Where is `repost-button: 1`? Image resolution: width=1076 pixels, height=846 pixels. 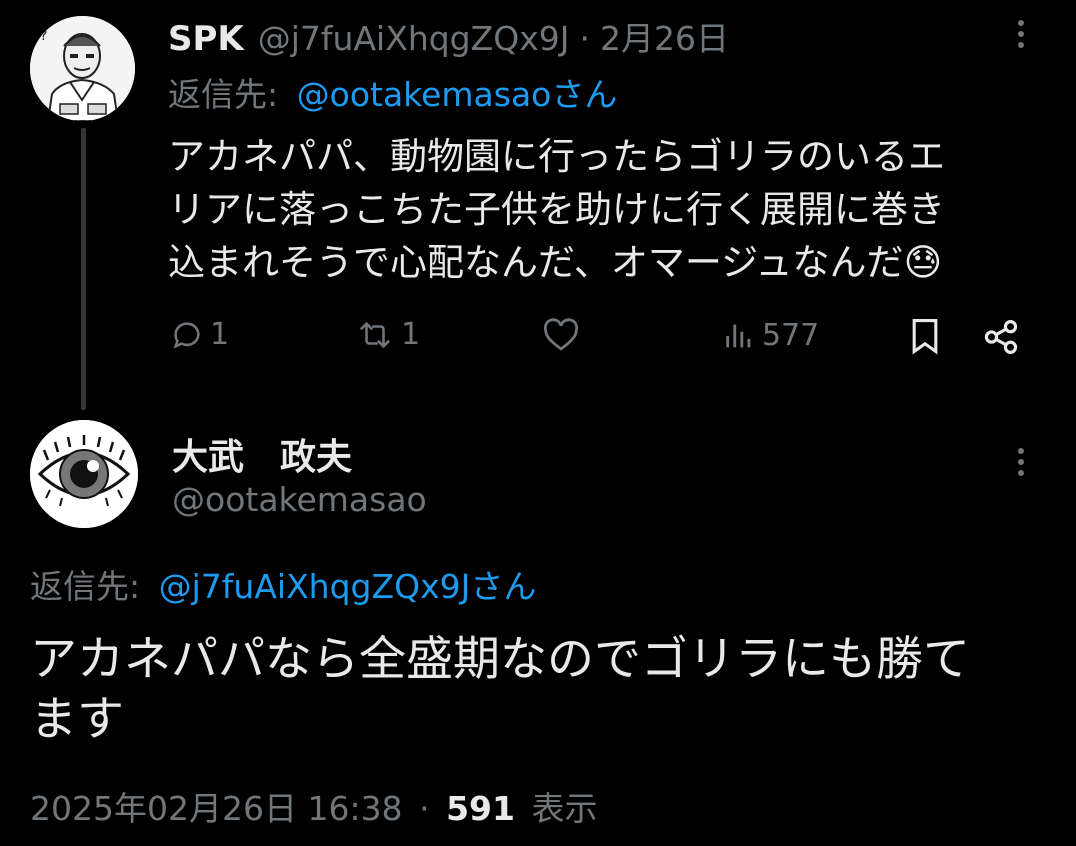 repost-button: 1 is located at coordinates (387, 334).